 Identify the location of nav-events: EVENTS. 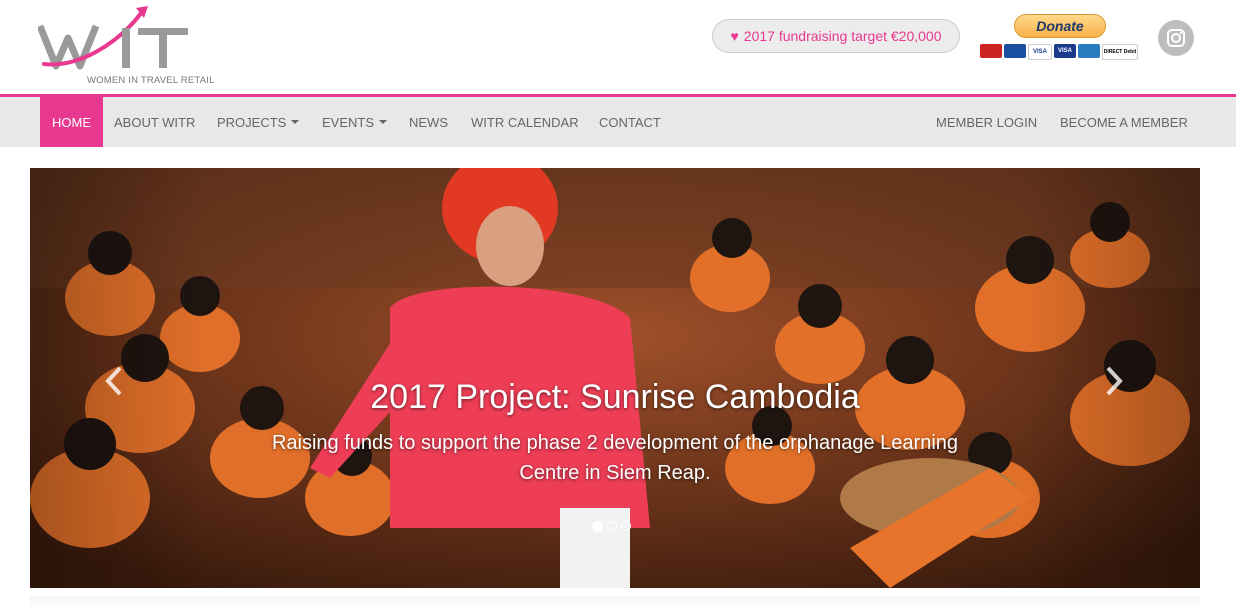
(355, 122).